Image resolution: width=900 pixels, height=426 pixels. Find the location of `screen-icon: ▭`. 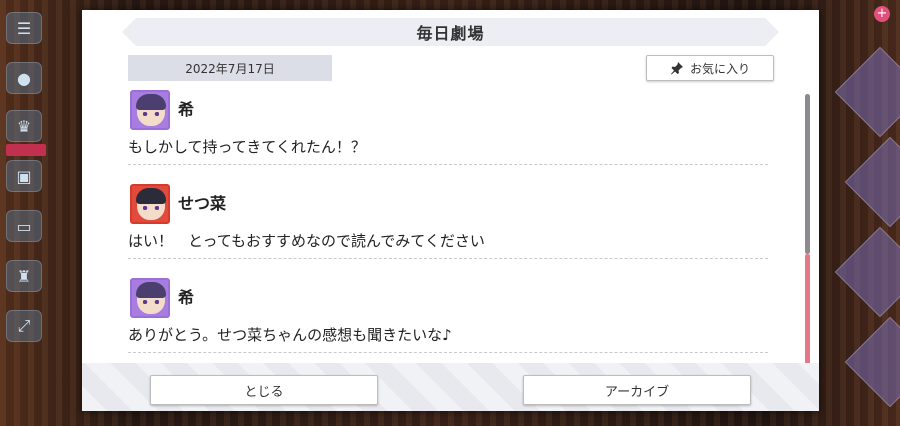

screen-icon: ▭ is located at coordinates (24, 226).